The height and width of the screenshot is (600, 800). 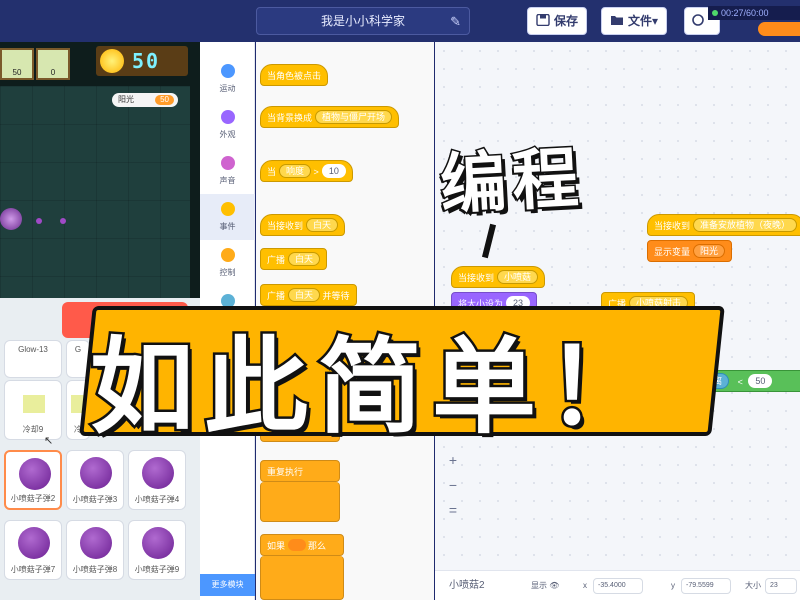 What do you see at coordinates (227, 88) in the screenshot?
I see `category-label: 运动` at bounding box center [227, 88].